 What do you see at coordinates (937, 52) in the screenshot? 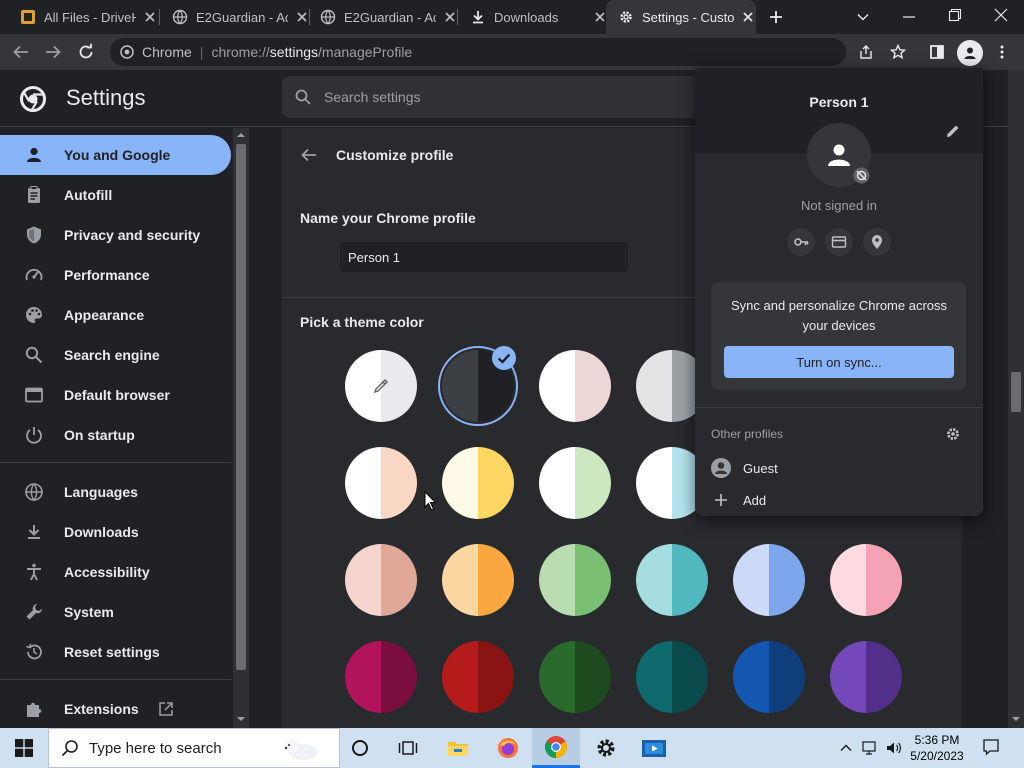
I see `side-panel-icon` at bounding box center [937, 52].